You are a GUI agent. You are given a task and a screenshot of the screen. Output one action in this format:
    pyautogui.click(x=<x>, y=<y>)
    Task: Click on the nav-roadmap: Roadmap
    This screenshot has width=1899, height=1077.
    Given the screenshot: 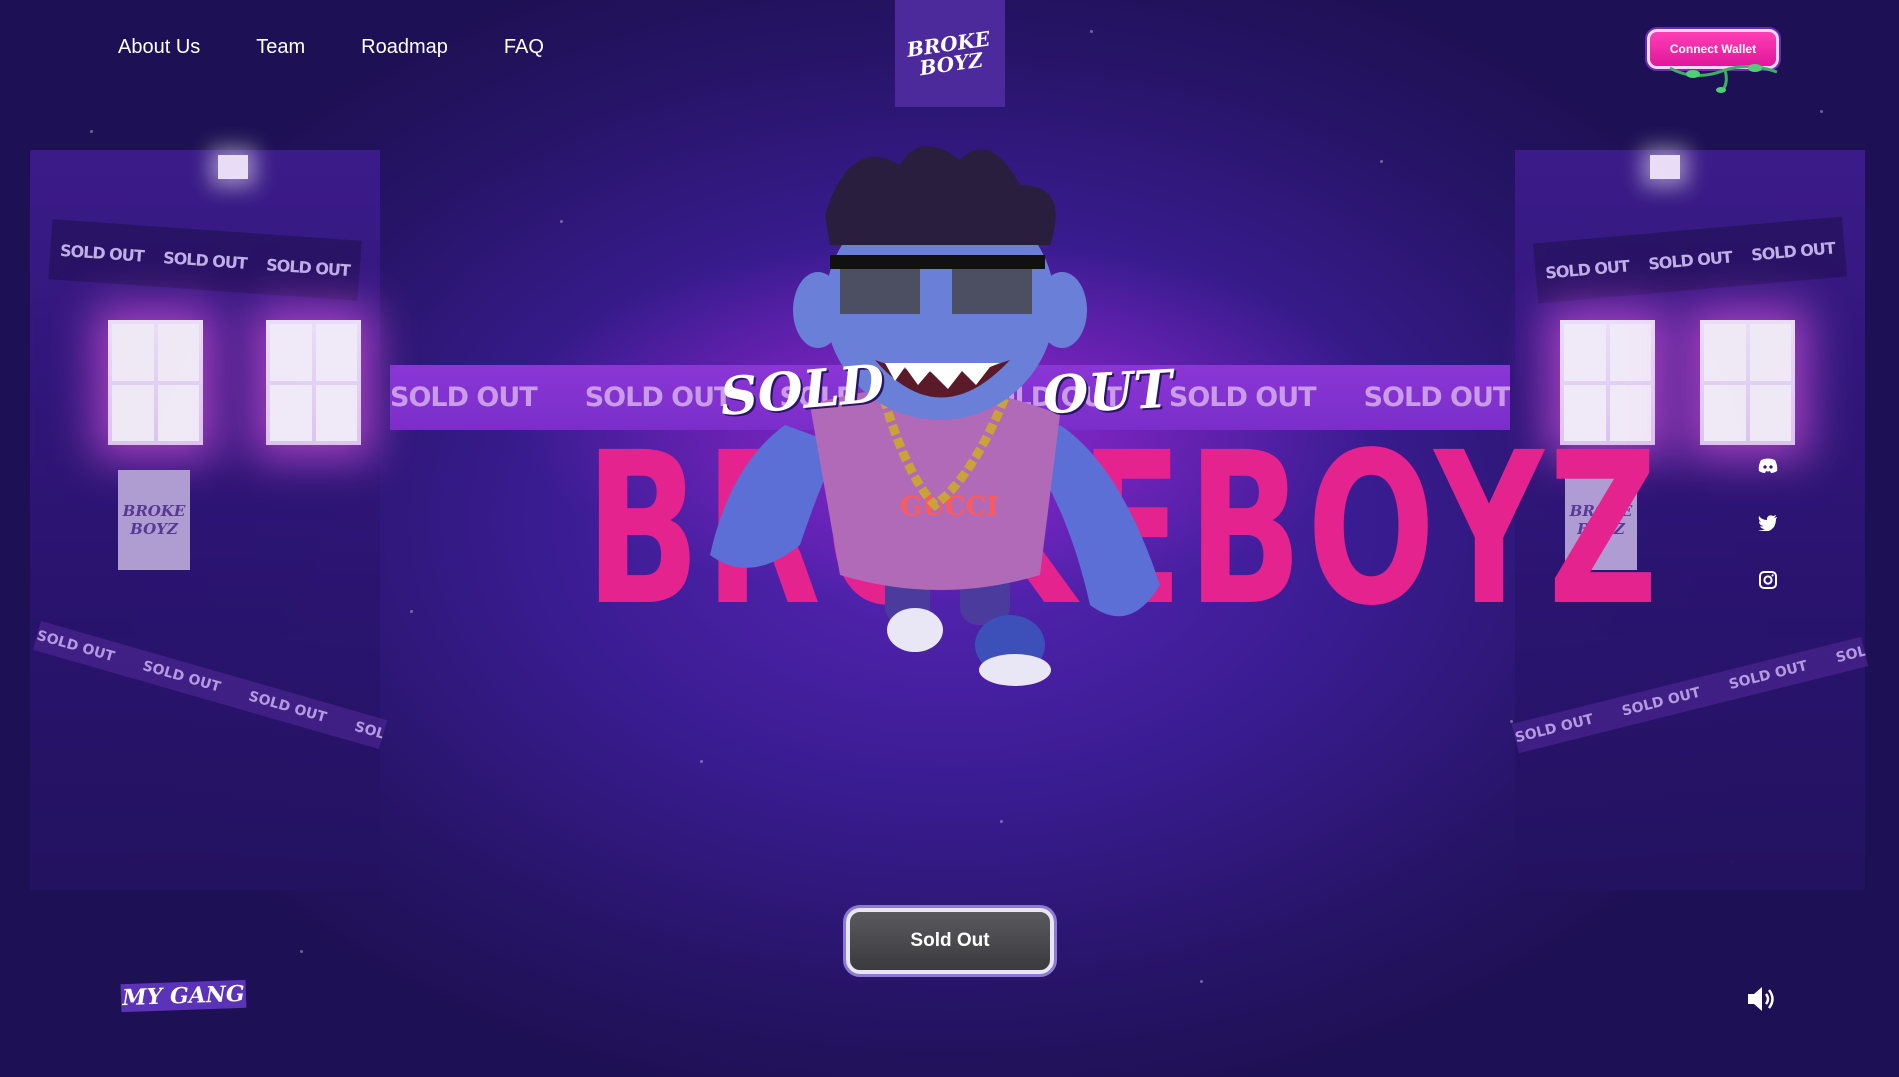 What is the action you would take?
    pyautogui.click(x=404, y=47)
    